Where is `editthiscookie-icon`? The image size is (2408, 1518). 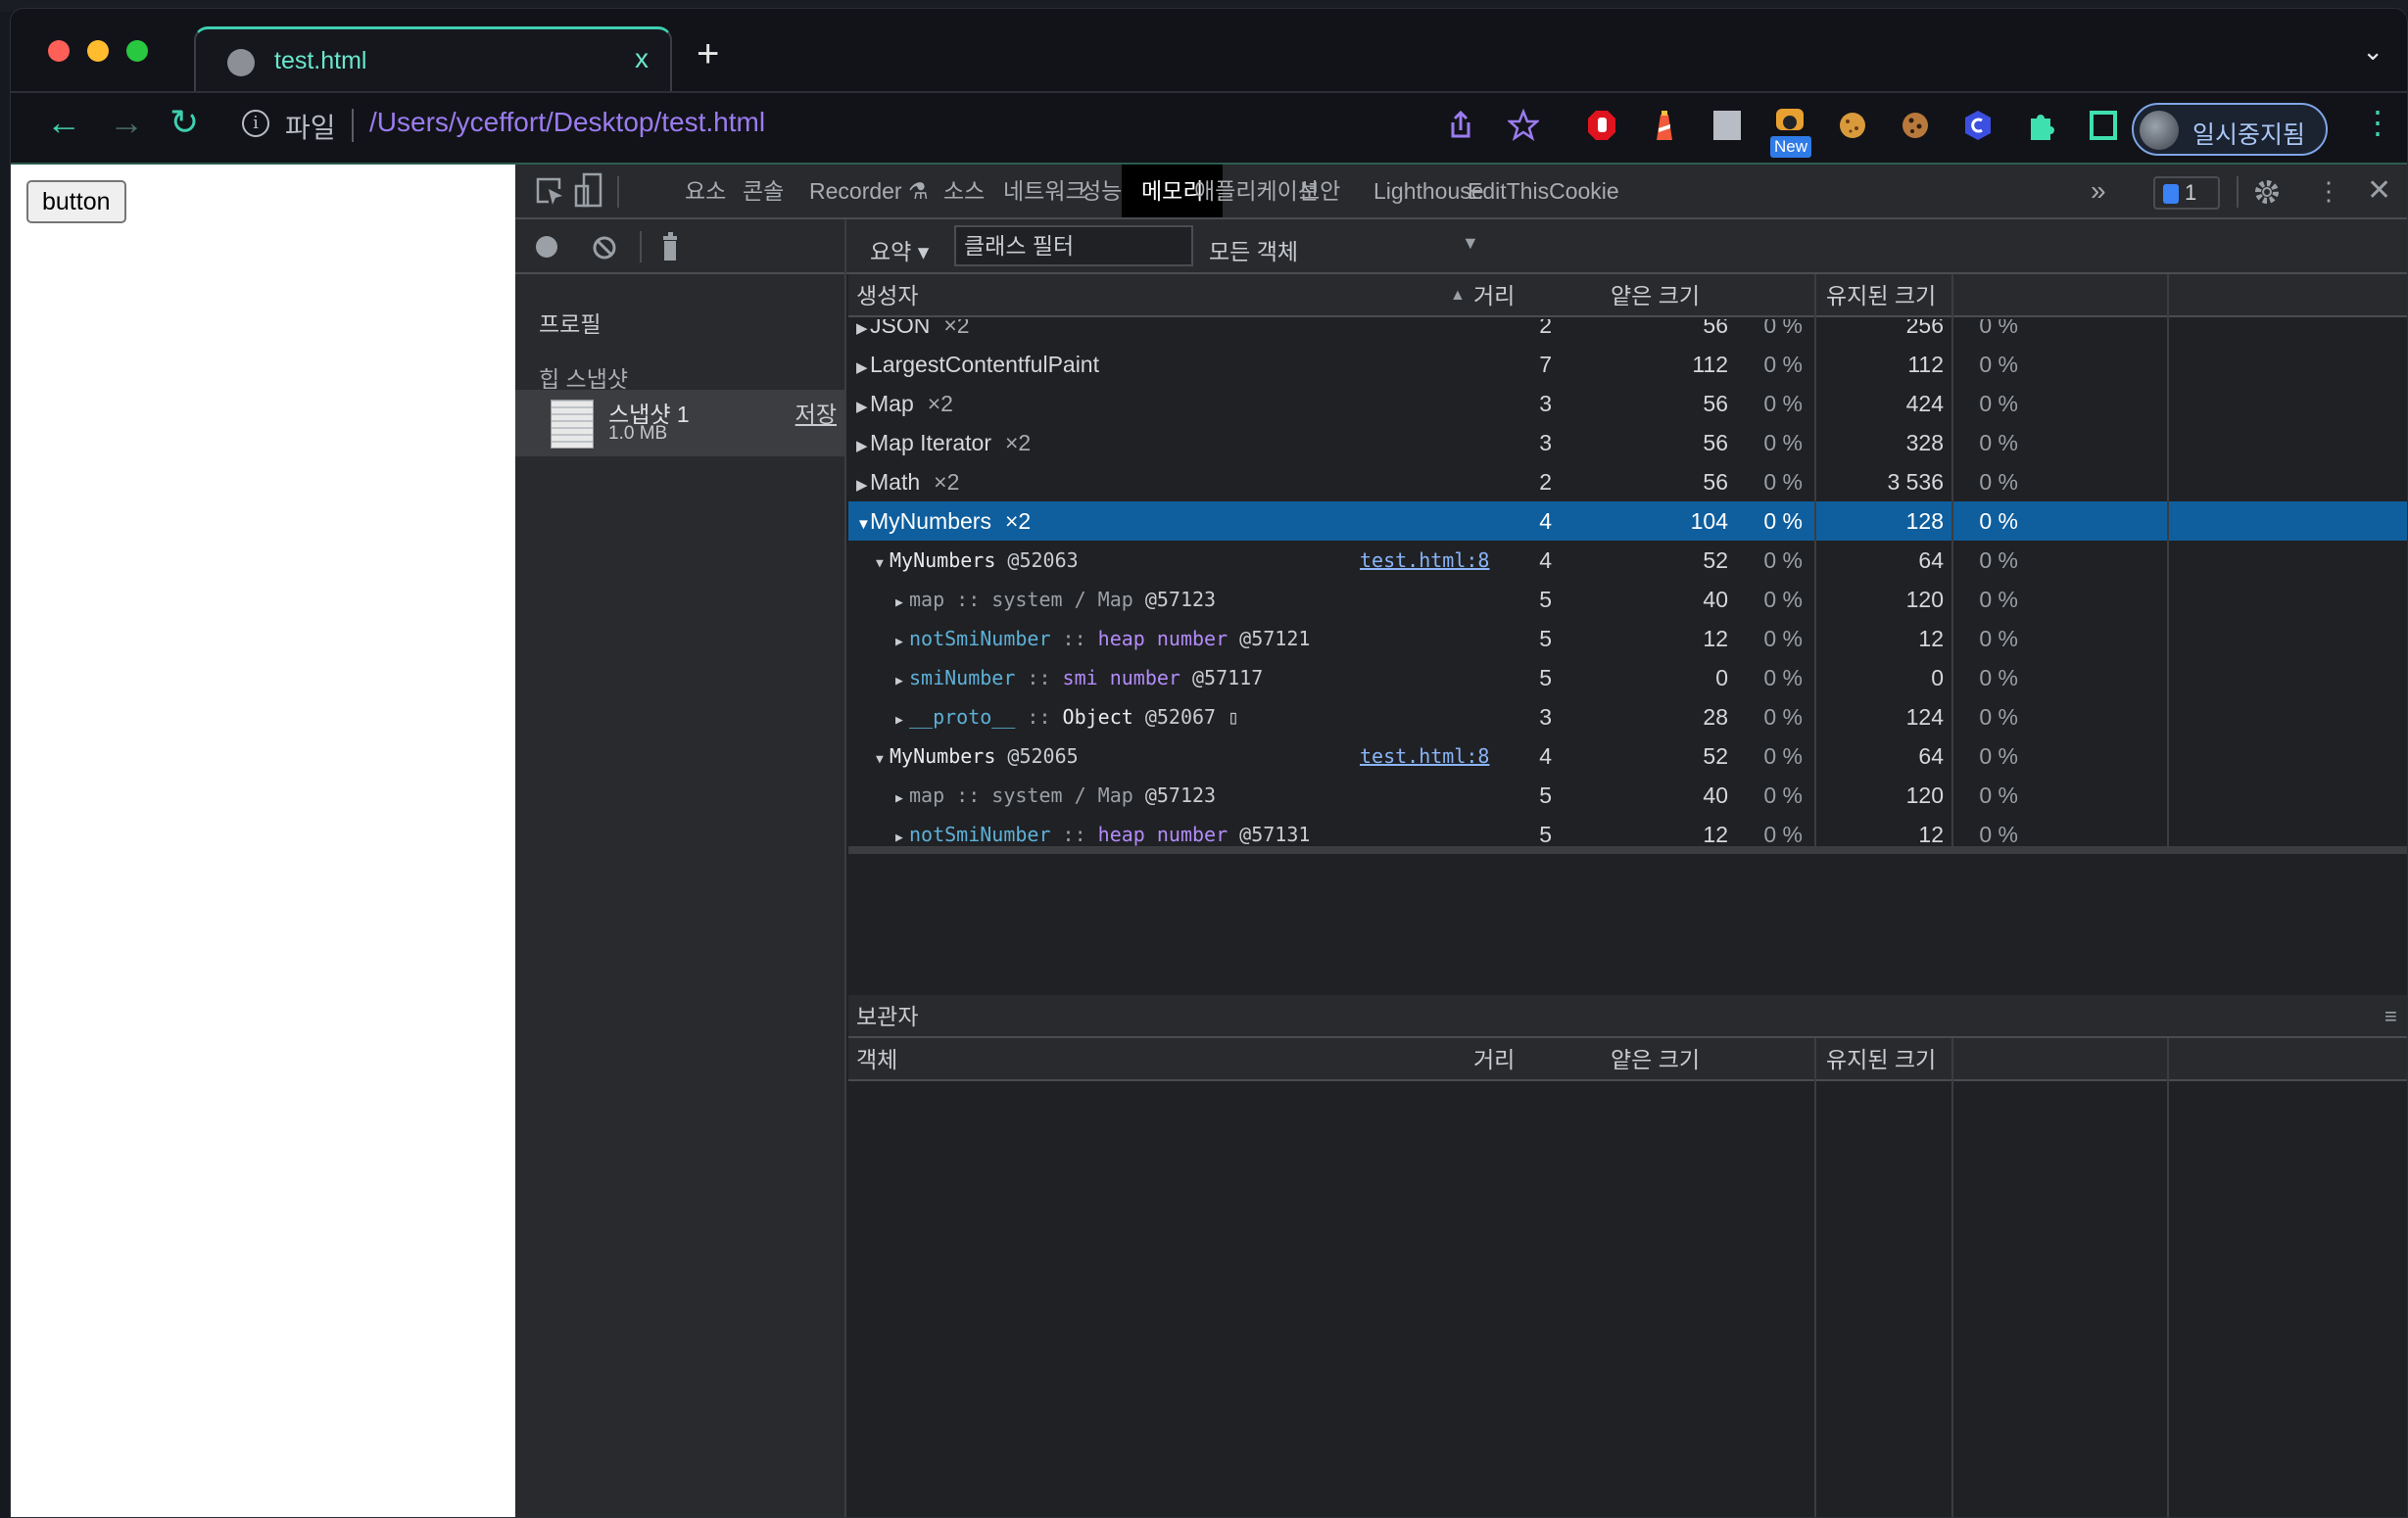
editthiscookie-icon is located at coordinates (1915, 126).